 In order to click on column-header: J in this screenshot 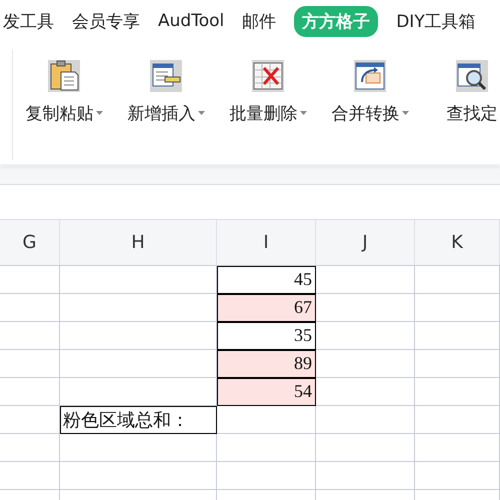, I will do `click(365, 242)`.